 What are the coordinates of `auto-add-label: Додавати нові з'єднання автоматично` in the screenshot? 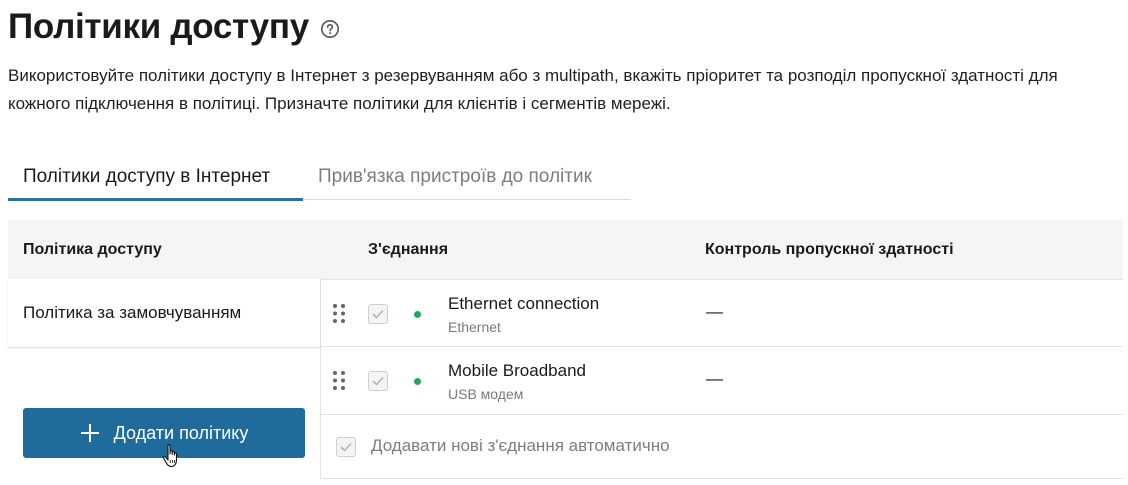 It's located at (520, 445).